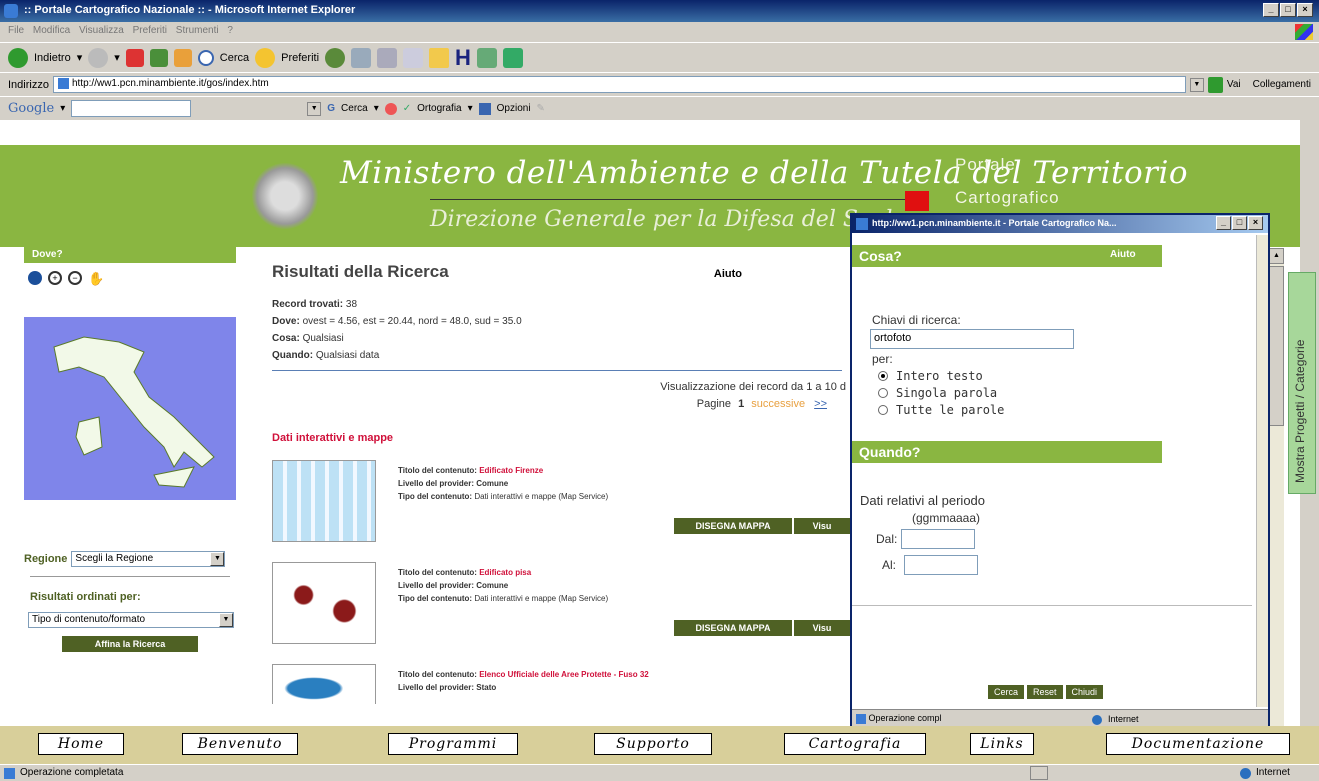  I want to click on back-button-label: Indietro, so click(52, 58).